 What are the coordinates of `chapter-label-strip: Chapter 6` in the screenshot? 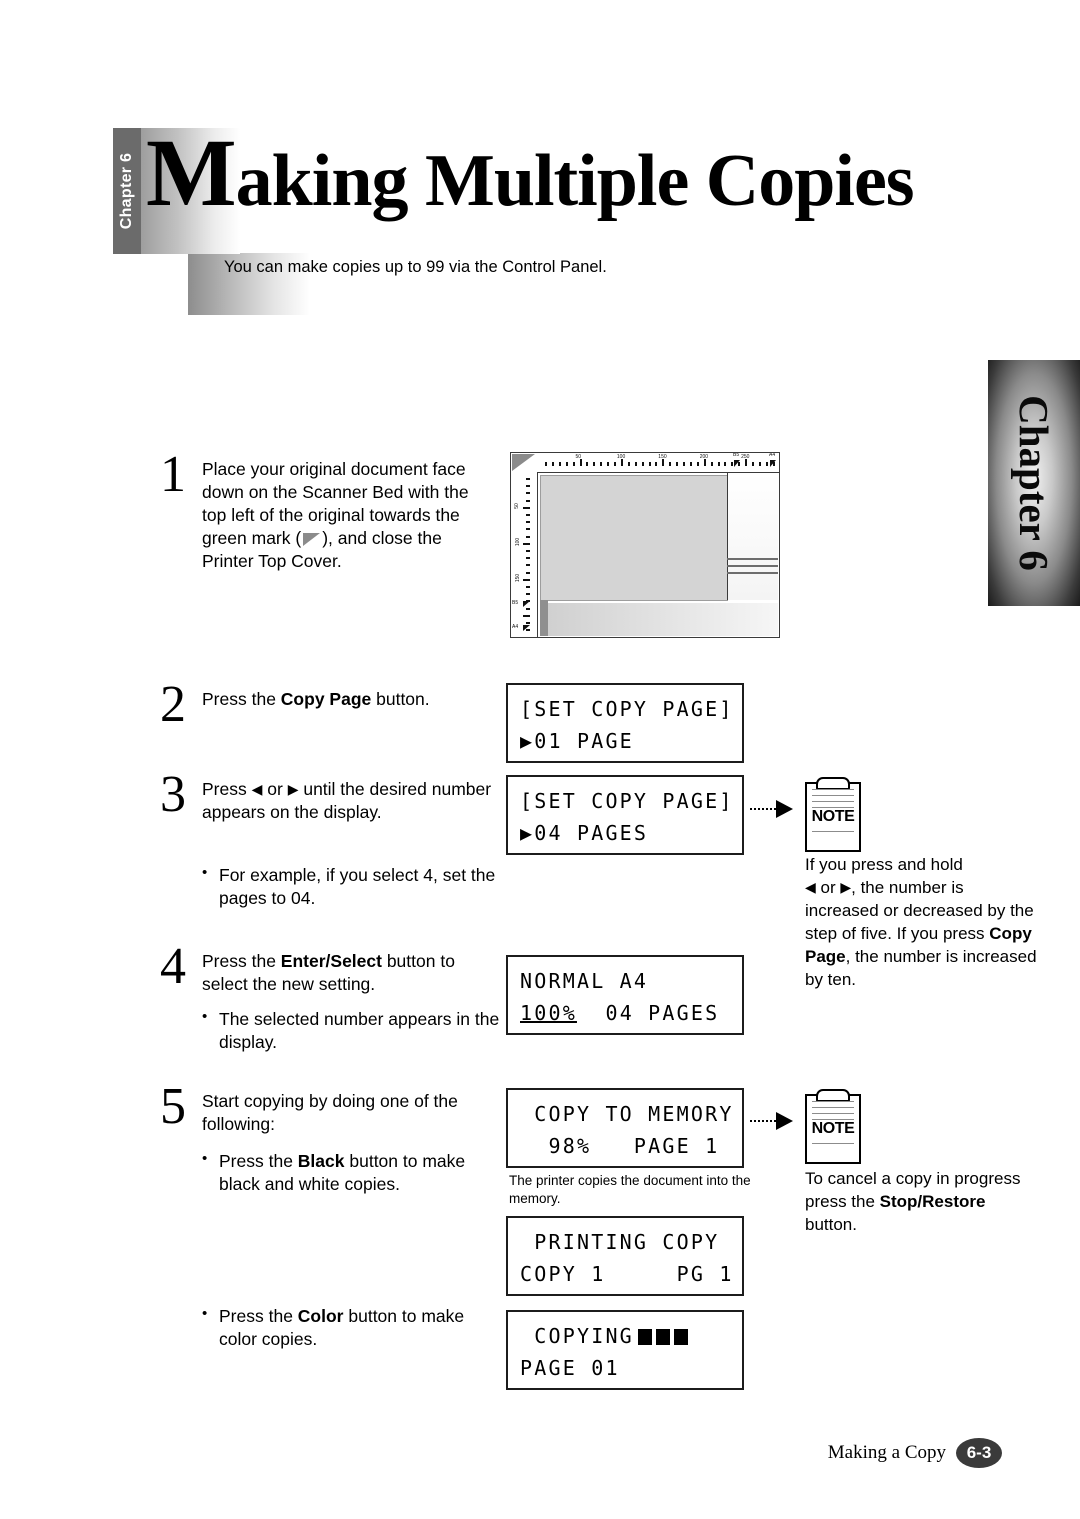 It's located at (127, 191).